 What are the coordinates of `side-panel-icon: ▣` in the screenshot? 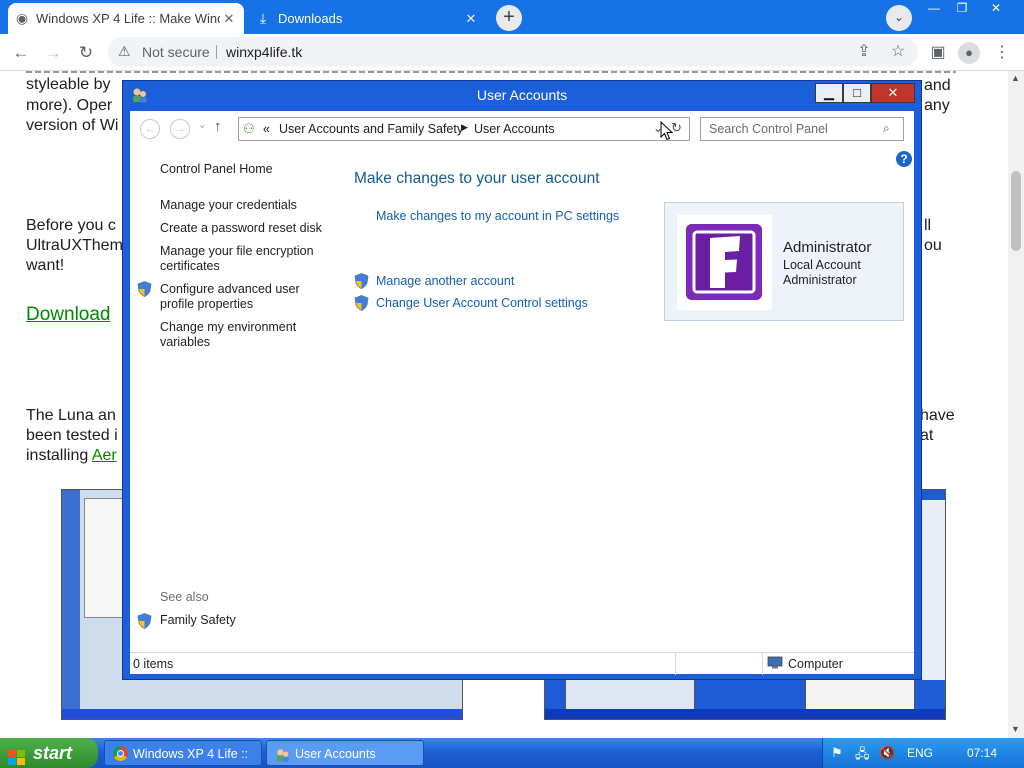 It's located at (938, 53).